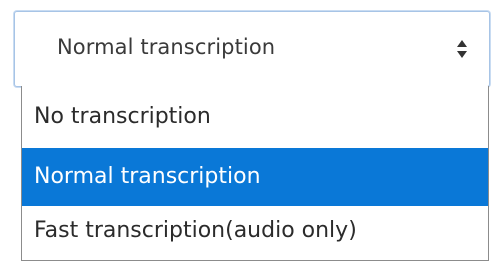 This screenshot has width=504, height=268. I want to click on select-current-value: Normal transcription, so click(166, 47).